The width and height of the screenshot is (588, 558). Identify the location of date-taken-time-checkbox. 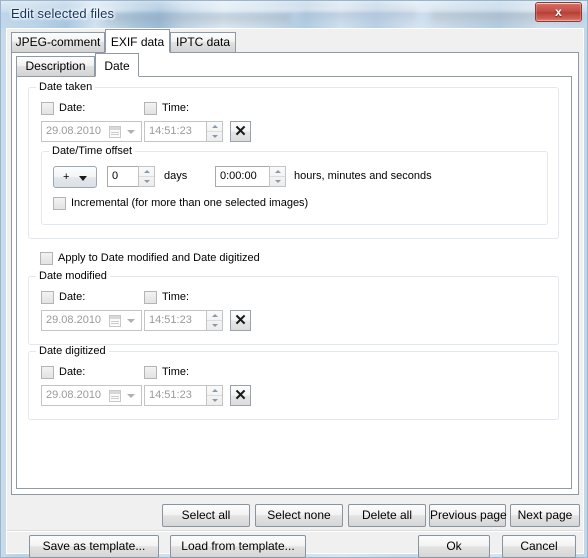
(150, 108).